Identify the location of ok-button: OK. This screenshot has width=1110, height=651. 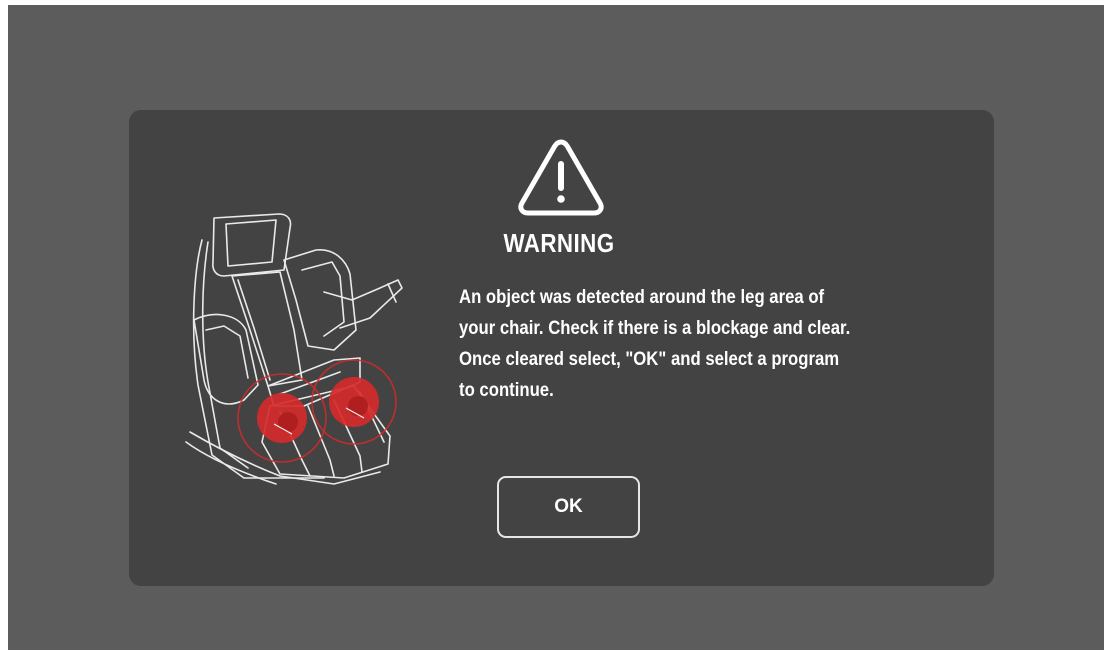
(568, 507).